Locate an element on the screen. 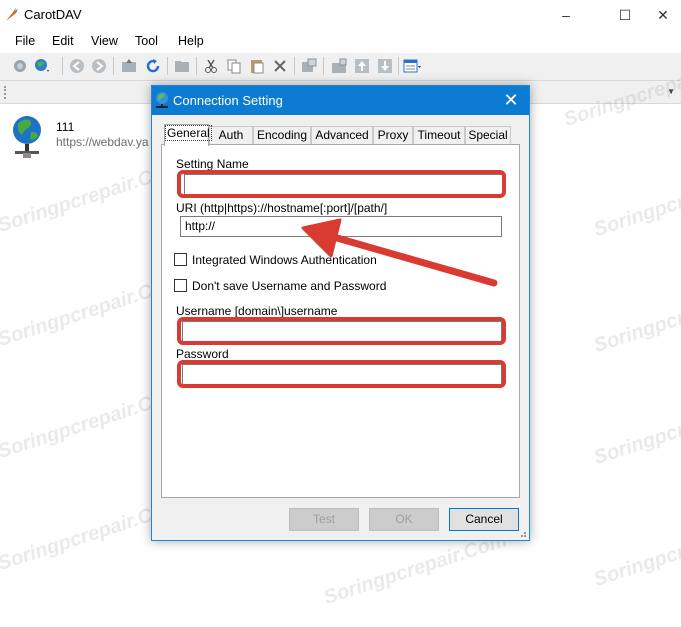 The image size is (681, 627). close-button: ✕ is located at coordinates (660, 15).